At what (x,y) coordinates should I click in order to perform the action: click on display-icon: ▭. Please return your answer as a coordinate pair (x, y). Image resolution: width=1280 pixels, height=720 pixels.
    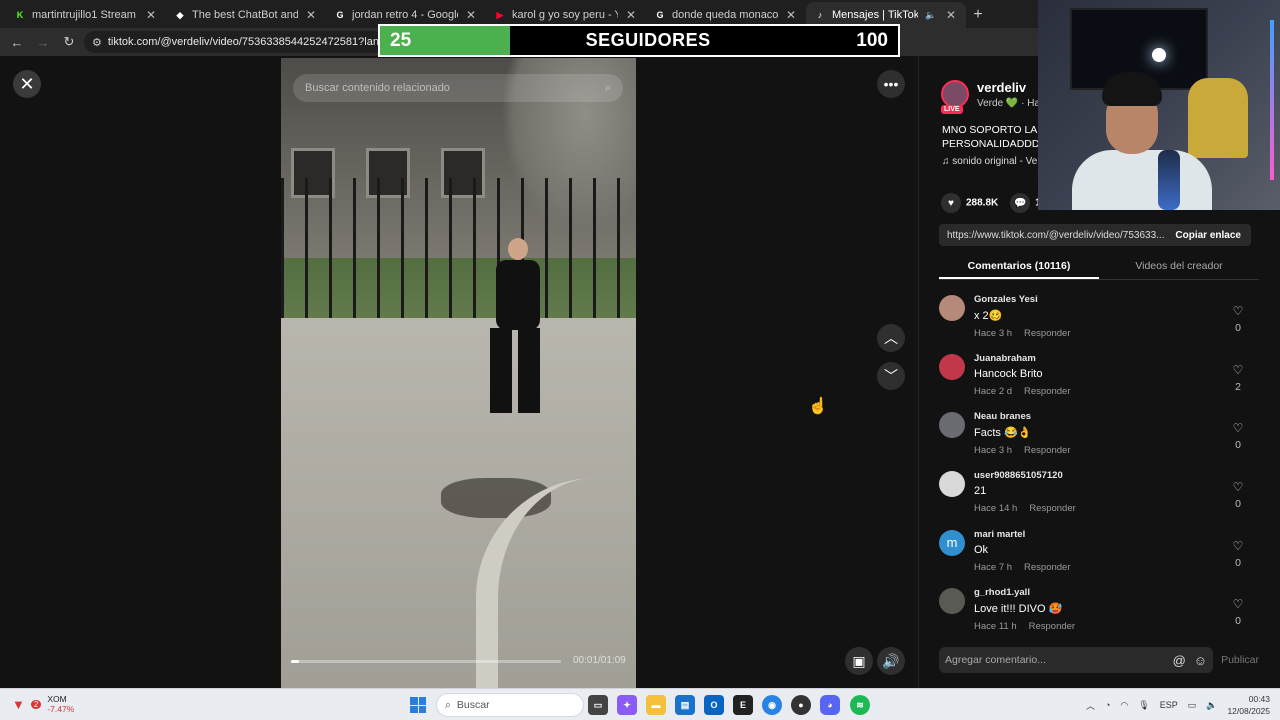
    Looking at the image, I should click on (1192, 705).